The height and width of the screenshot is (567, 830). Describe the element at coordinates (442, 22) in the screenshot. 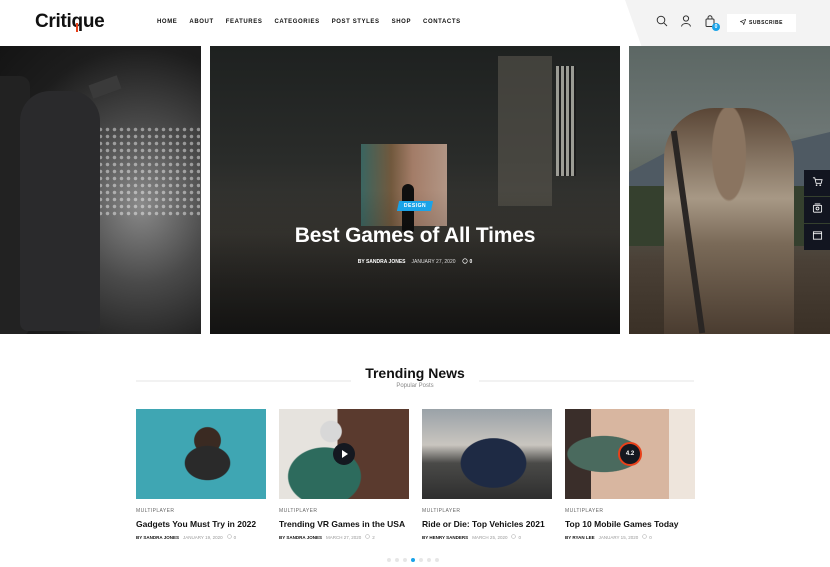

I see `nav-contacts: CONTACTS` at that location.